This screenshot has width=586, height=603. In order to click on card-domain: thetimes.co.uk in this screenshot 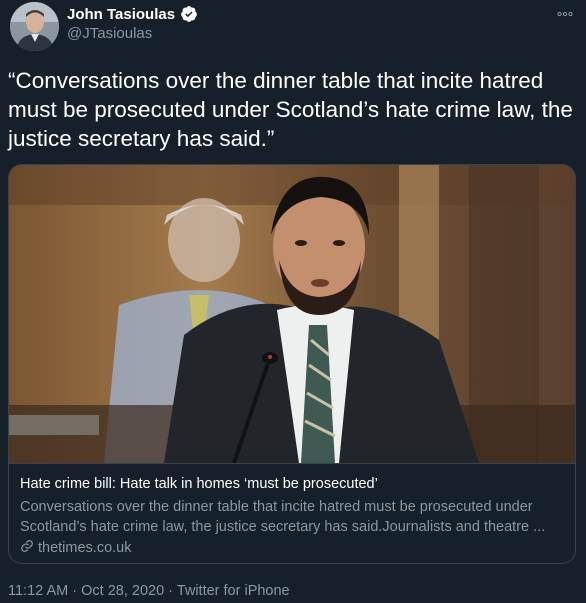, I will do `click(76, 548)`.